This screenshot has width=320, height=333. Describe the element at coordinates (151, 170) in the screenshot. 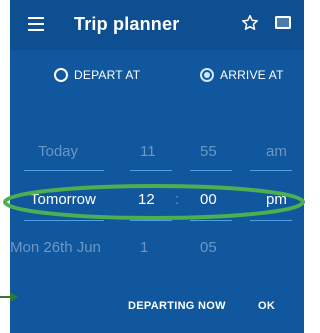

I see `hour-divider-top` at that location.